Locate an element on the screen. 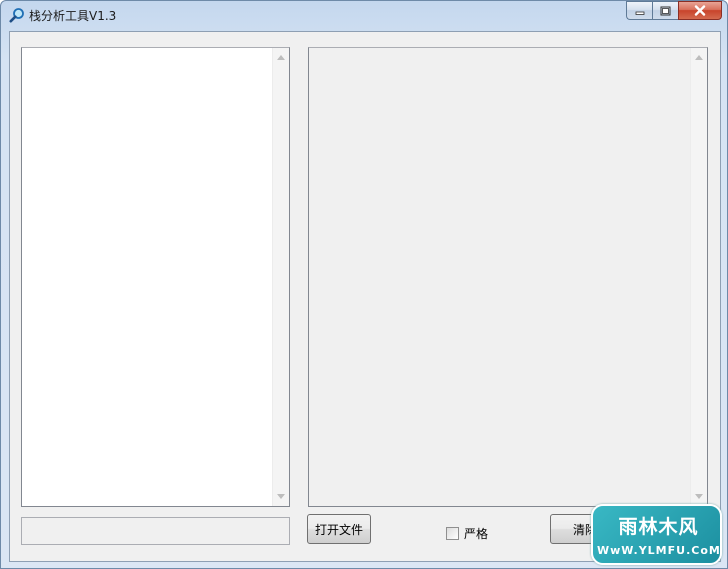 The height and width of the screenshot is (569, 728). watermark-url-text: WwW.YLMFU.CoM is located at coordinates (659, 550).